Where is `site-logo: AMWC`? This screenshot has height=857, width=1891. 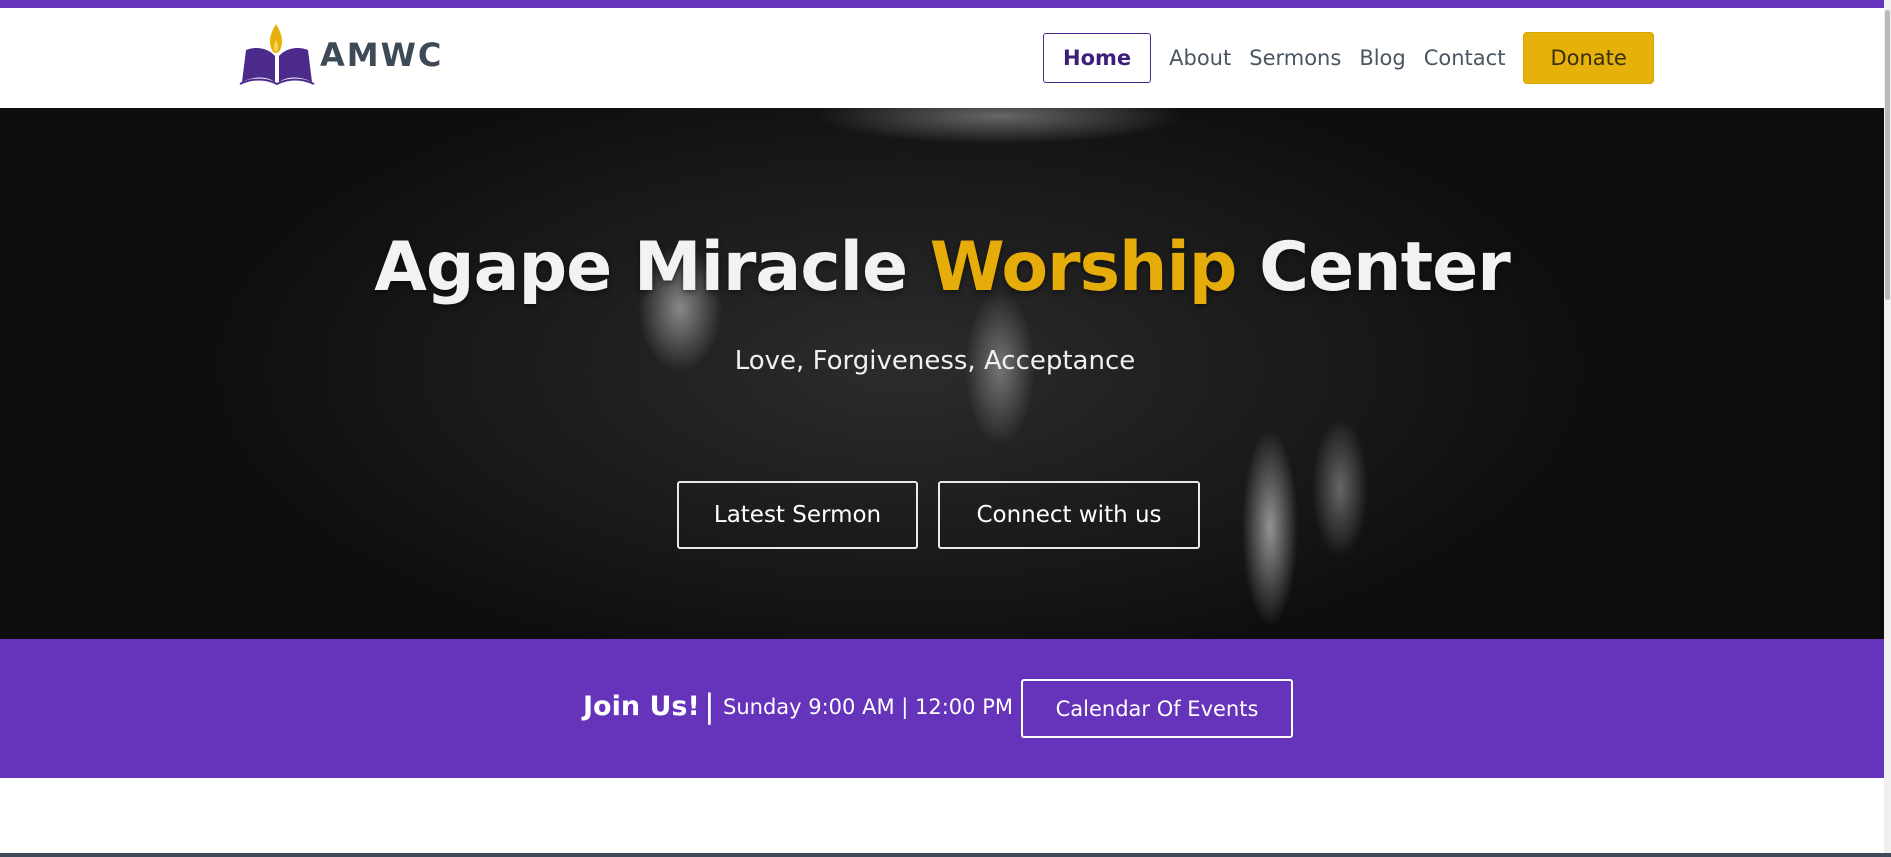 site-logo: AMWC is located at coordinates (340, 55).